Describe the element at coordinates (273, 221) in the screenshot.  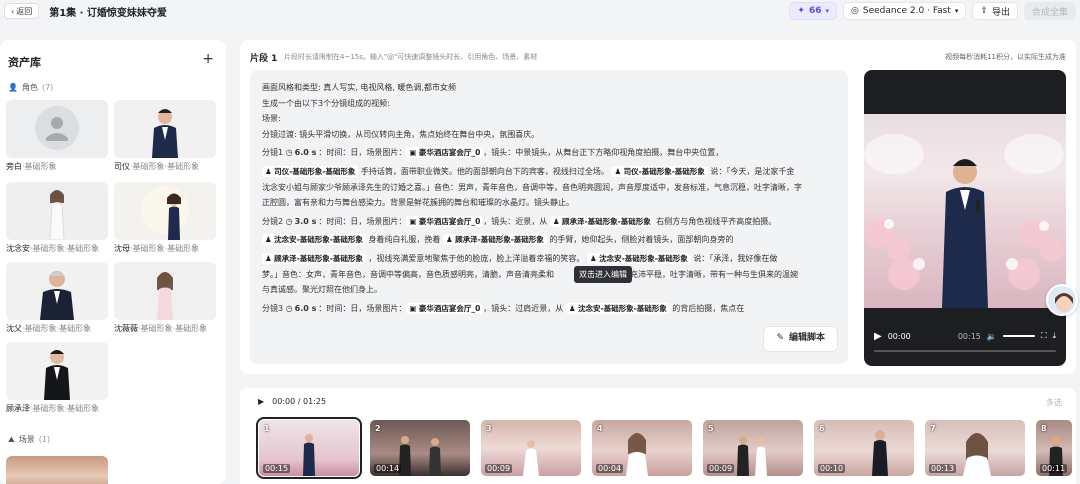
I see `shot-label: 分镜2` at that location.